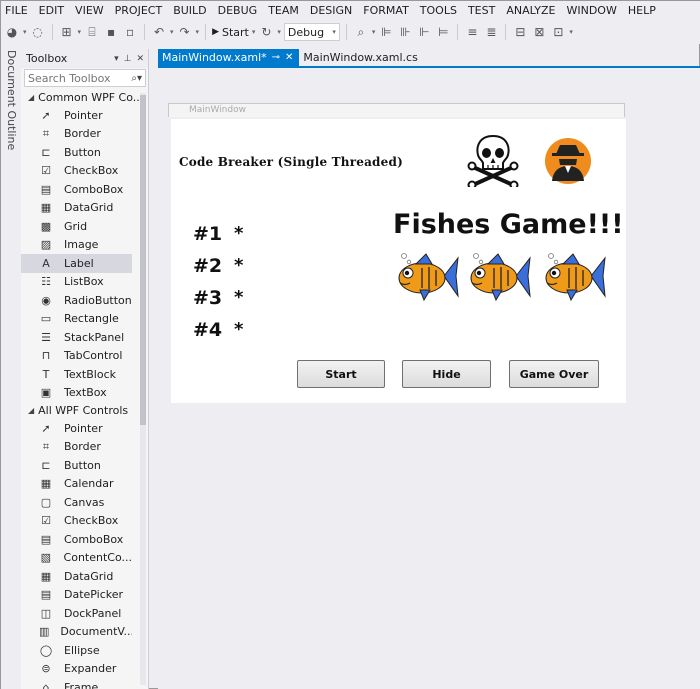 This screenshot has width=700, height=689. I want to click on find-icon: ⌕, so click(361, 32).